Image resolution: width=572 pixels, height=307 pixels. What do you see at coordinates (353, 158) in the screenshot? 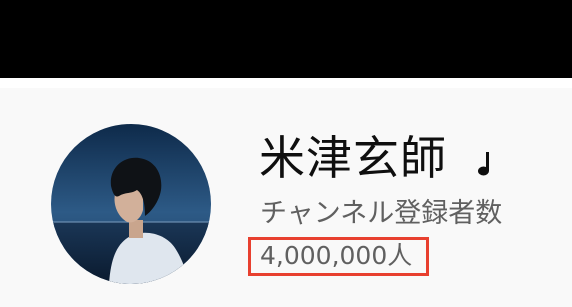
I see `channel-name: 米津玄師` at bounding box center [353, 158].